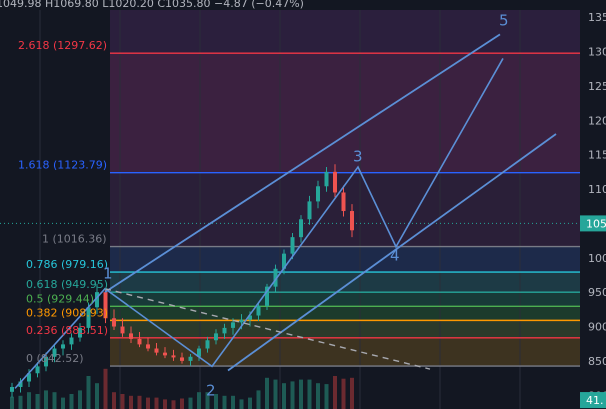 This screenshot has width=606, height=409. I want to click on fib-level-label: 0 (842.52), so click(55, 358).